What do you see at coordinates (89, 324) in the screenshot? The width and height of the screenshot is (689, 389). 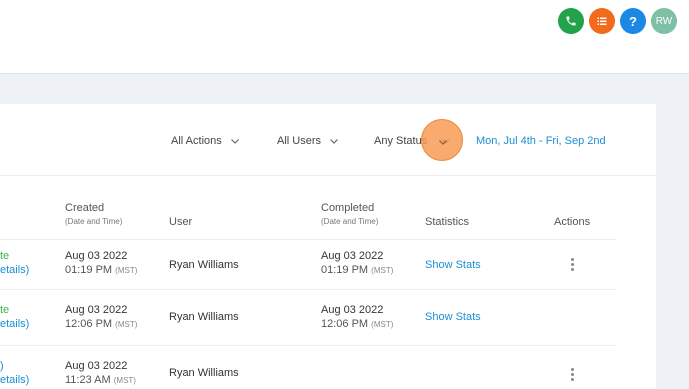 I see `created-time: 12:06 PM` at bounding box center [89, 324].